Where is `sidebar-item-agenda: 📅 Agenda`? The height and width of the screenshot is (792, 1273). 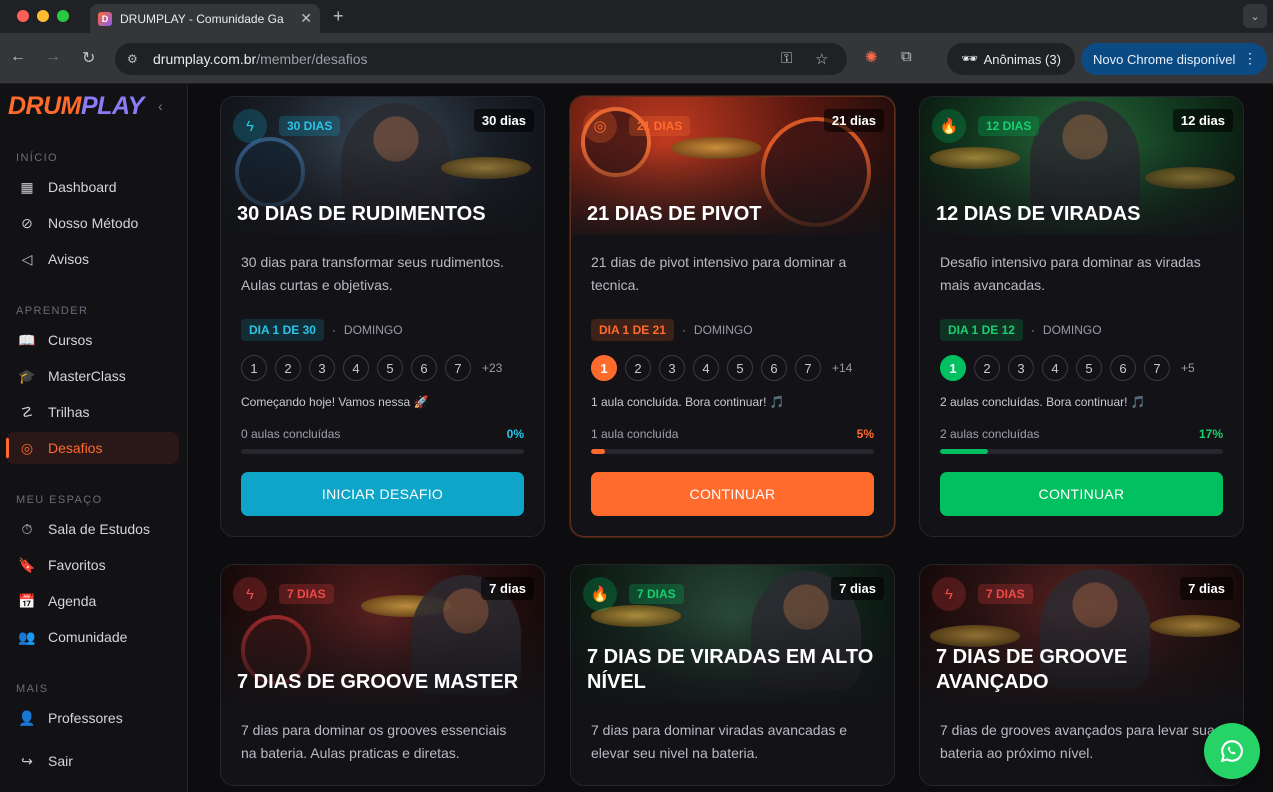 sidebar-item-agenda: 📅 Agenda is located at coordinates (92, 601).